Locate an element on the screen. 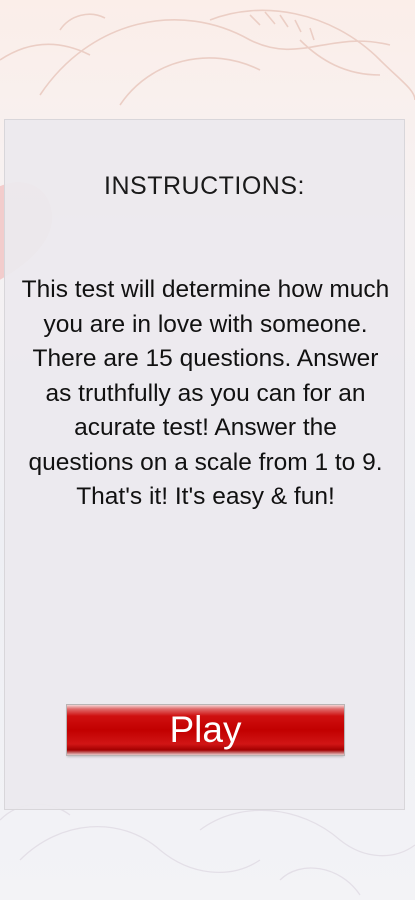 The width and height of the screenshot is (415, 900). play-button: Play is located at coordinates (205, 730).